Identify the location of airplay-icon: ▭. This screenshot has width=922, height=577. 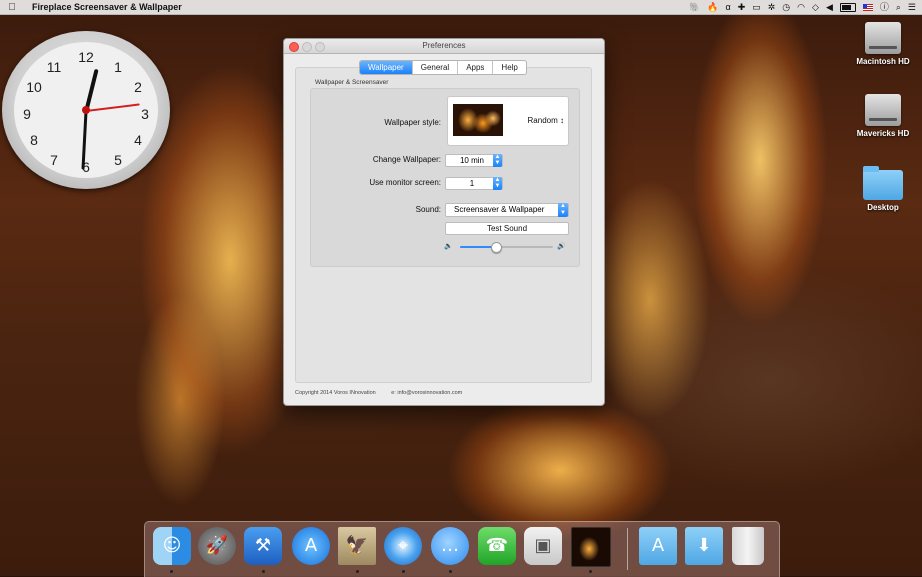
(756, 7).